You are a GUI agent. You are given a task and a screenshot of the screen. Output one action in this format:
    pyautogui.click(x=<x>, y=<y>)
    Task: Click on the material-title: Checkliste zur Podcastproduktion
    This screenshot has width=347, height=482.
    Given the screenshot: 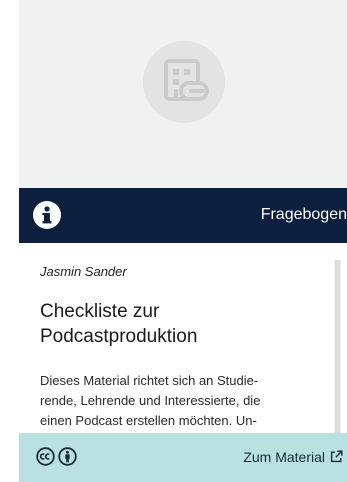 What is the action you would take?
    pyautogui.click(x=180, y=324)
    